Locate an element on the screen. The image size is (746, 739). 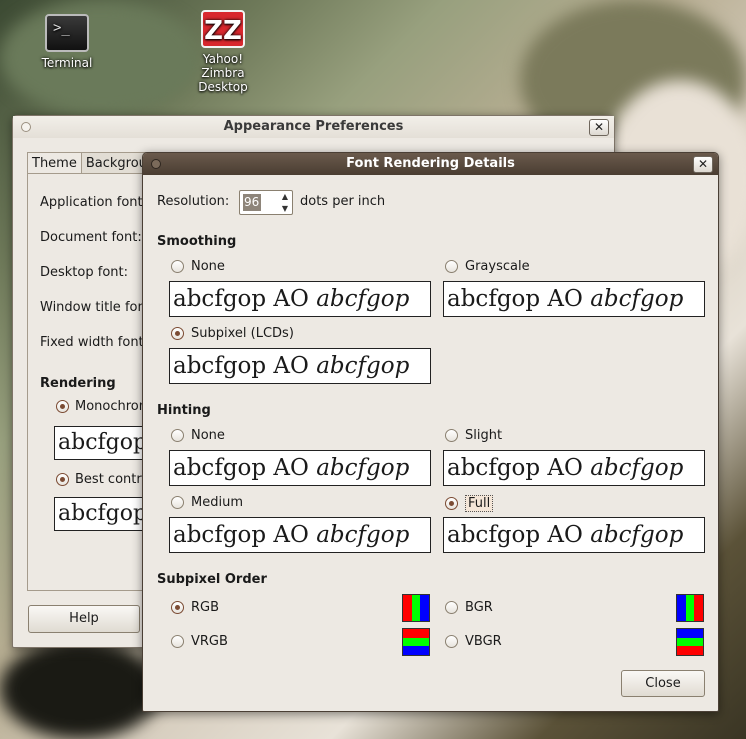
resolution-unit: dots per inch is located at coordinates (343, 201).